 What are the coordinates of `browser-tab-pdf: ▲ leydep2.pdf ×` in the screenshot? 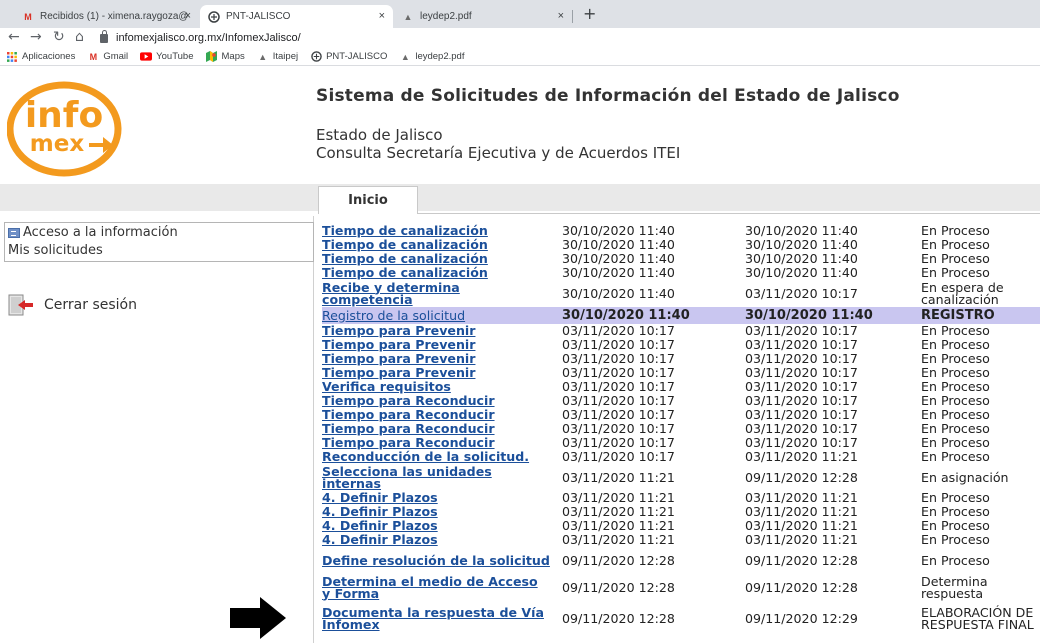 It's located at (483, 16).